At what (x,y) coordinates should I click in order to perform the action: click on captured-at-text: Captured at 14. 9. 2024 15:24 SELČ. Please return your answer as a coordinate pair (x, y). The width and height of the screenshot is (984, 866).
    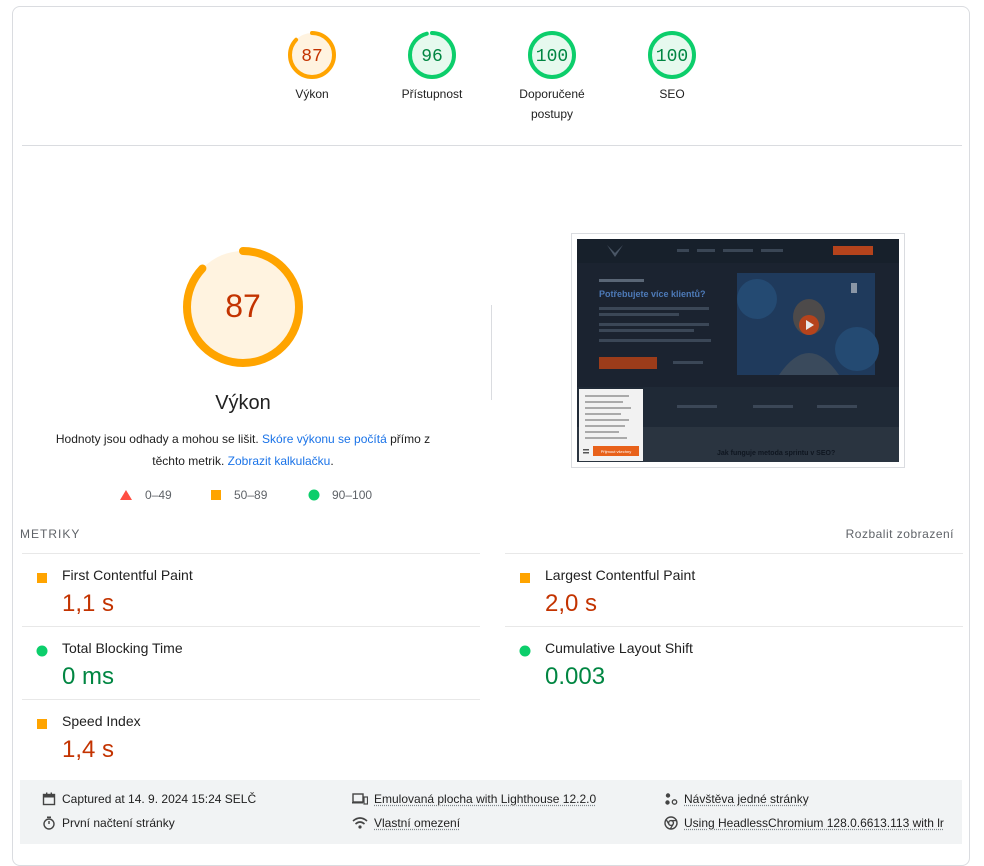
    Looking at the image, I should click on (159, 799).